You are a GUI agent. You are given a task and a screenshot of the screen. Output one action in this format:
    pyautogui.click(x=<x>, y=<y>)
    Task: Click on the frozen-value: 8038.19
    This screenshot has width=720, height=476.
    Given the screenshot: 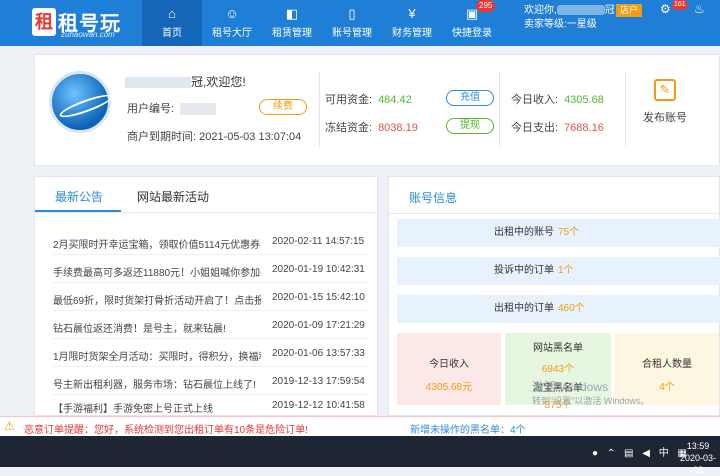 What is the action you would take?
    pyautogui.click(x=398, y=128)
    